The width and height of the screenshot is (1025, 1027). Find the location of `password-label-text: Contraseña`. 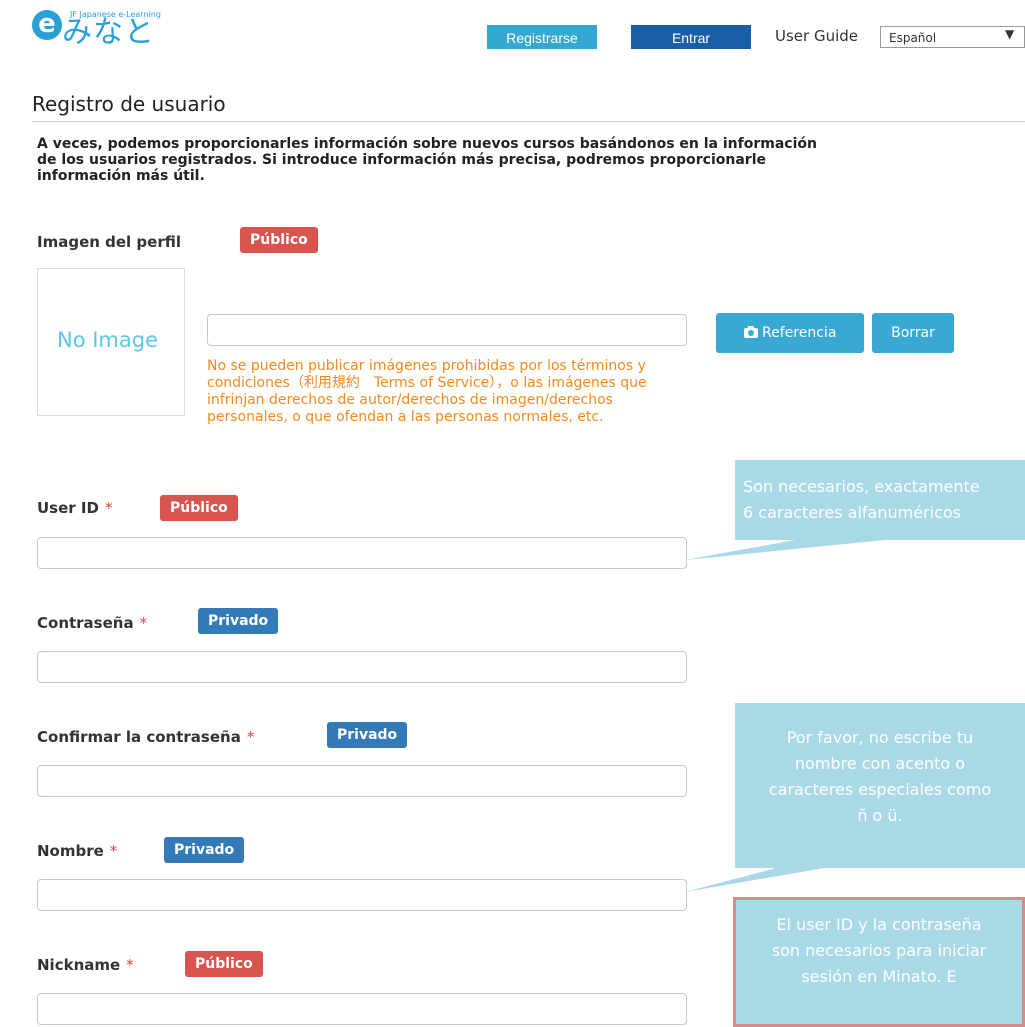

password-label-text: Contraseña is located at coordinates (85, 623).